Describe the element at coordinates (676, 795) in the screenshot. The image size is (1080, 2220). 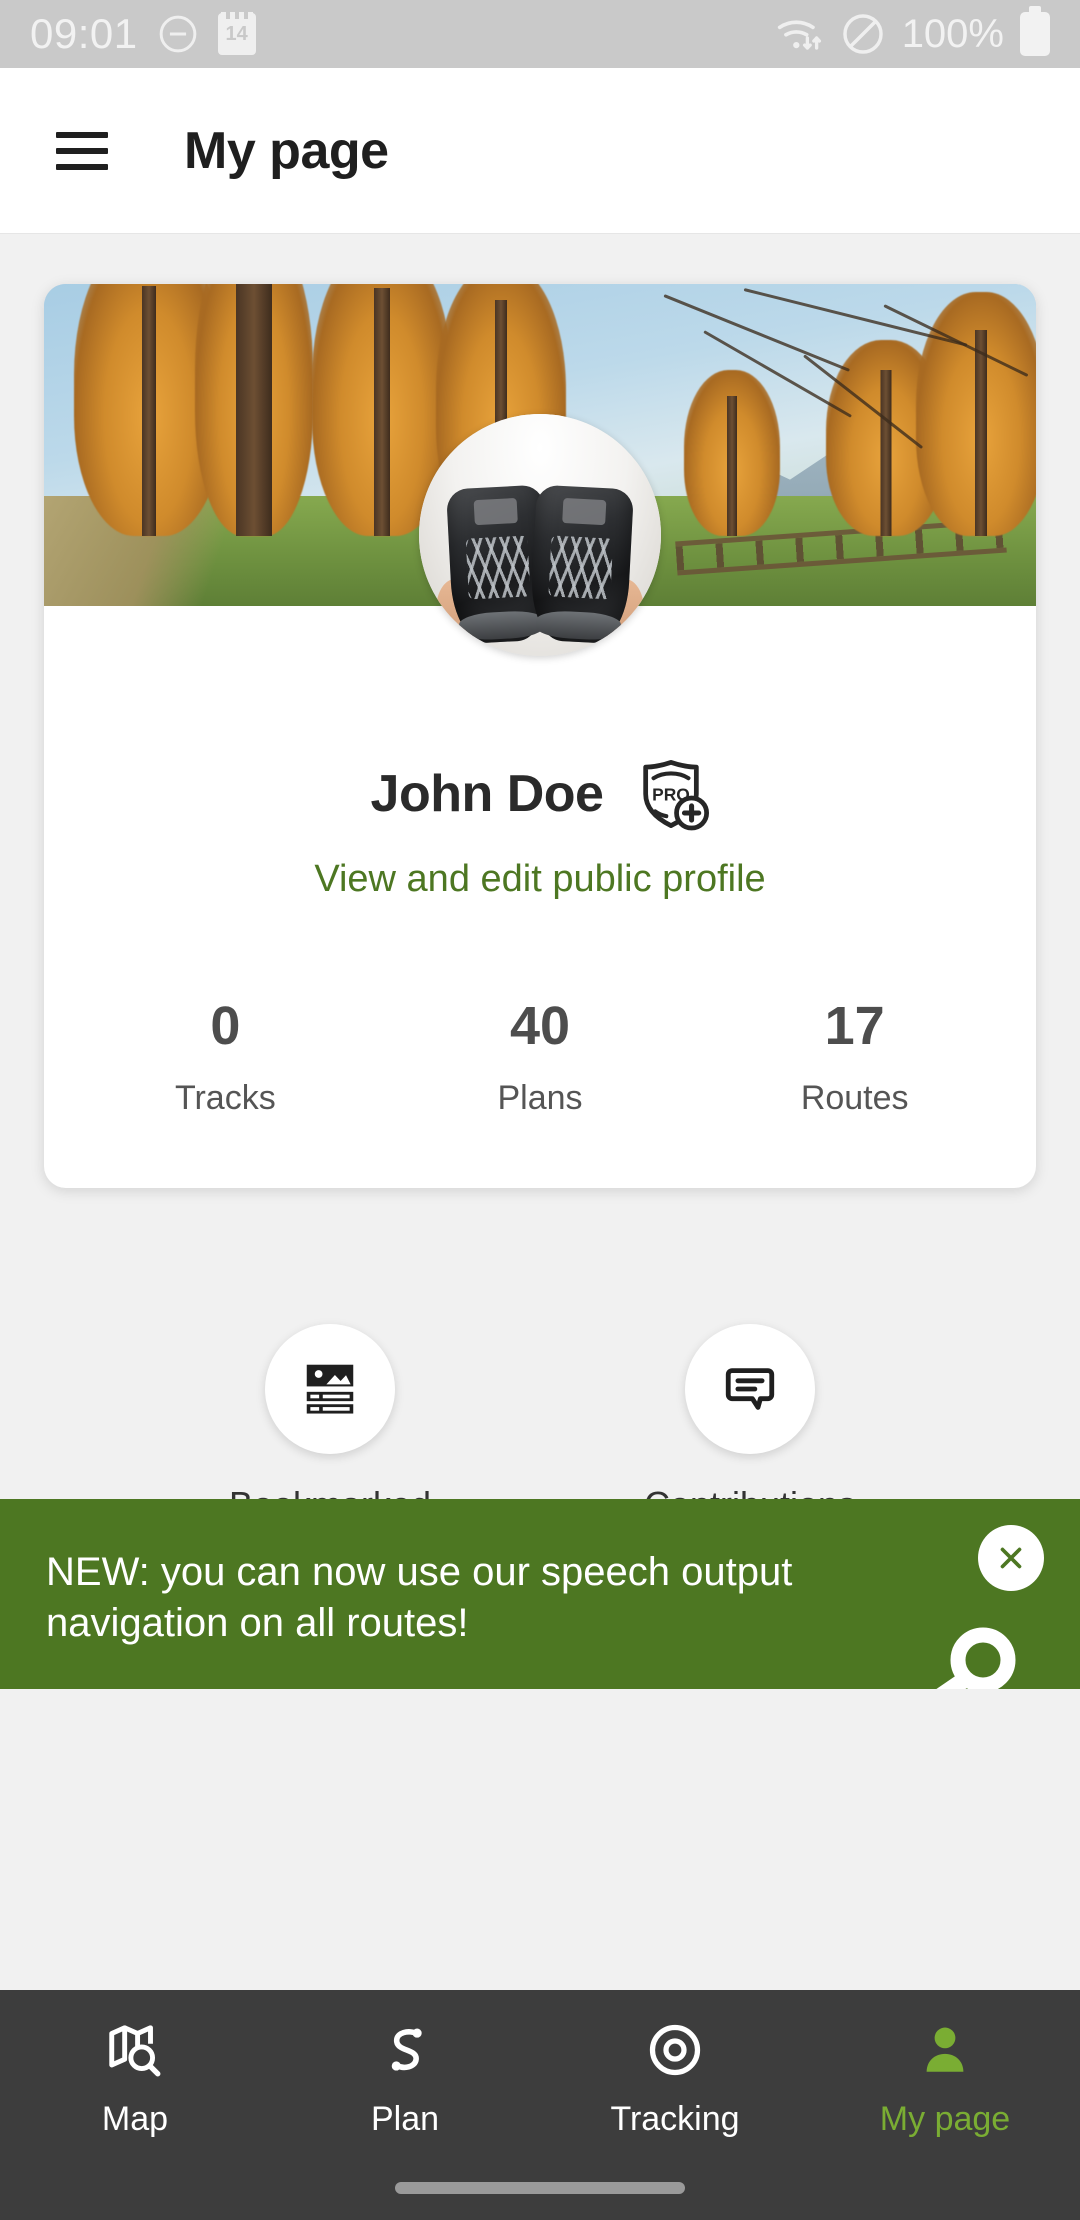
I see `pro-plus-shield-icon: PRO` at that location.